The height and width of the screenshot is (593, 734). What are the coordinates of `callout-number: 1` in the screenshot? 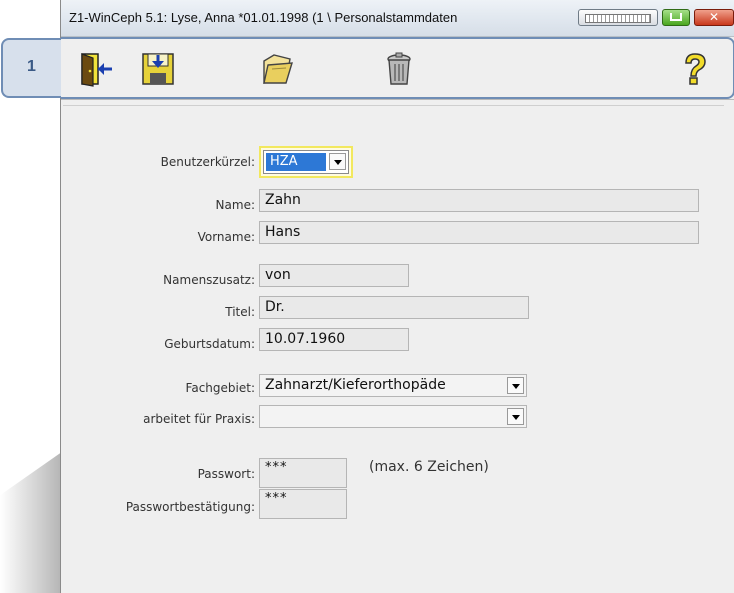 It's located at (31, 66).